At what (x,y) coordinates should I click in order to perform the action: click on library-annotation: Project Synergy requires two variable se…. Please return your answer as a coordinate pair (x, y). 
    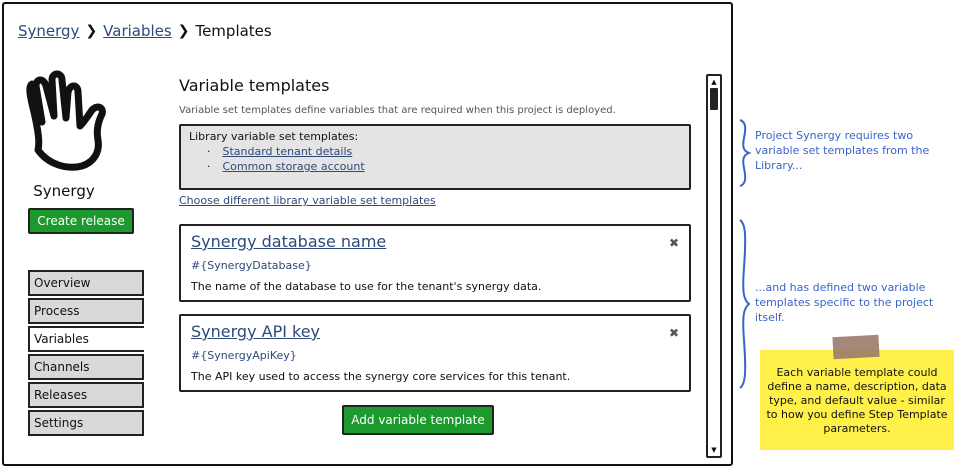
    Looking at the image, I should click on (842, 150).